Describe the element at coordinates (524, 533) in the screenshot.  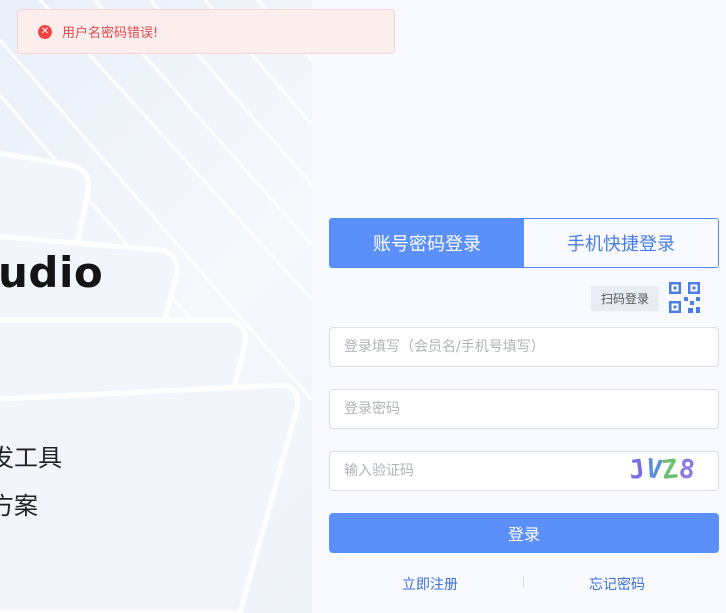
I see `login-button: 登录` at that location.